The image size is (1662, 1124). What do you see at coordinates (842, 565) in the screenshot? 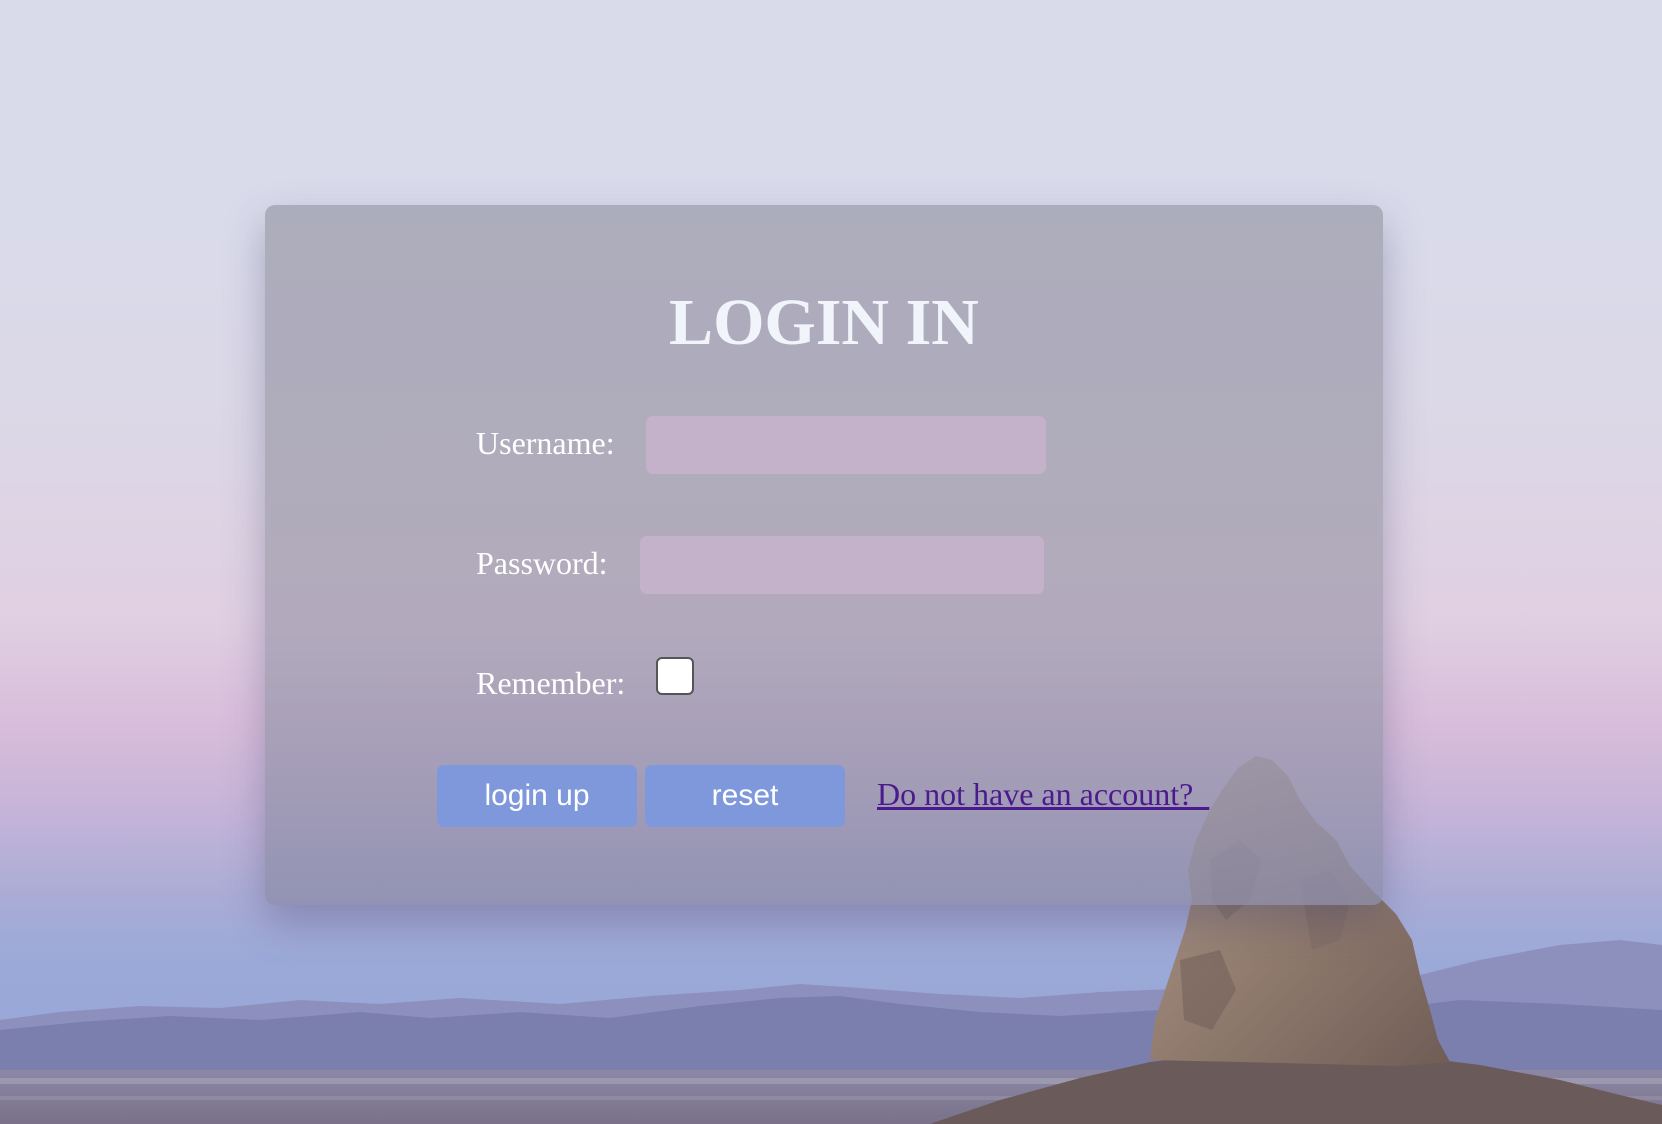
I see `password-input` at bounding box center [842, 565].